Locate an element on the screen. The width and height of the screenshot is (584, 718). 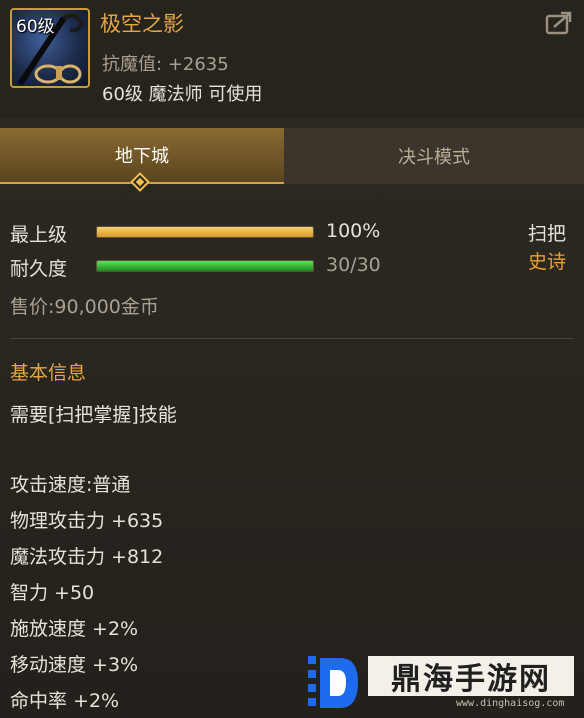
item-name: 极空之影 is located at coordinates (142, 24).